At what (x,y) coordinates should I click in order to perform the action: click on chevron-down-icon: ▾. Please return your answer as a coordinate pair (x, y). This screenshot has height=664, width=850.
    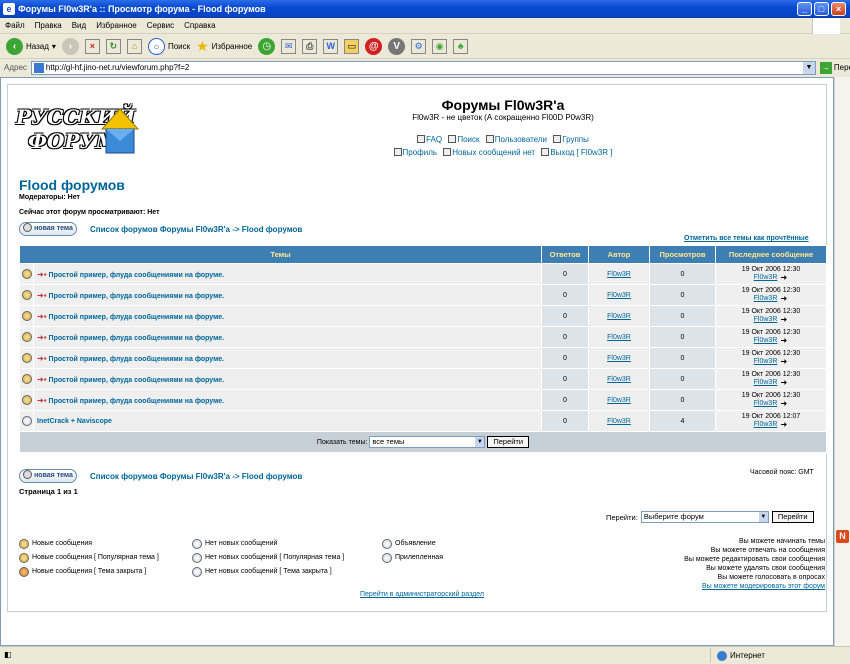
    Looking at the image, I should click on (54, 46).